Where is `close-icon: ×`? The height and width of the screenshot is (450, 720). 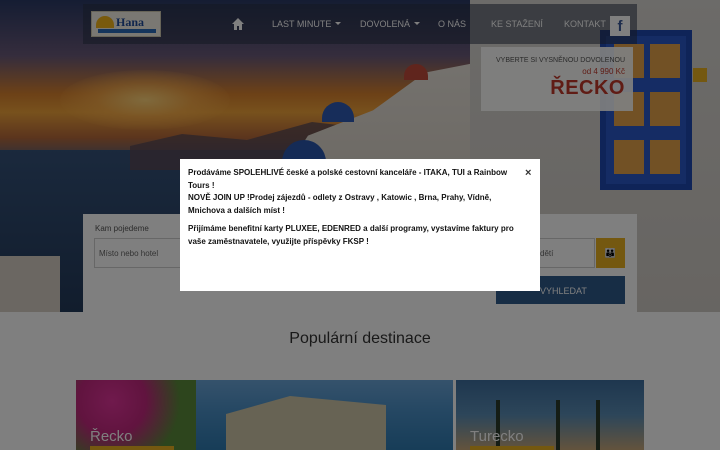
close-icon: × is located at coordinates (528, 173).